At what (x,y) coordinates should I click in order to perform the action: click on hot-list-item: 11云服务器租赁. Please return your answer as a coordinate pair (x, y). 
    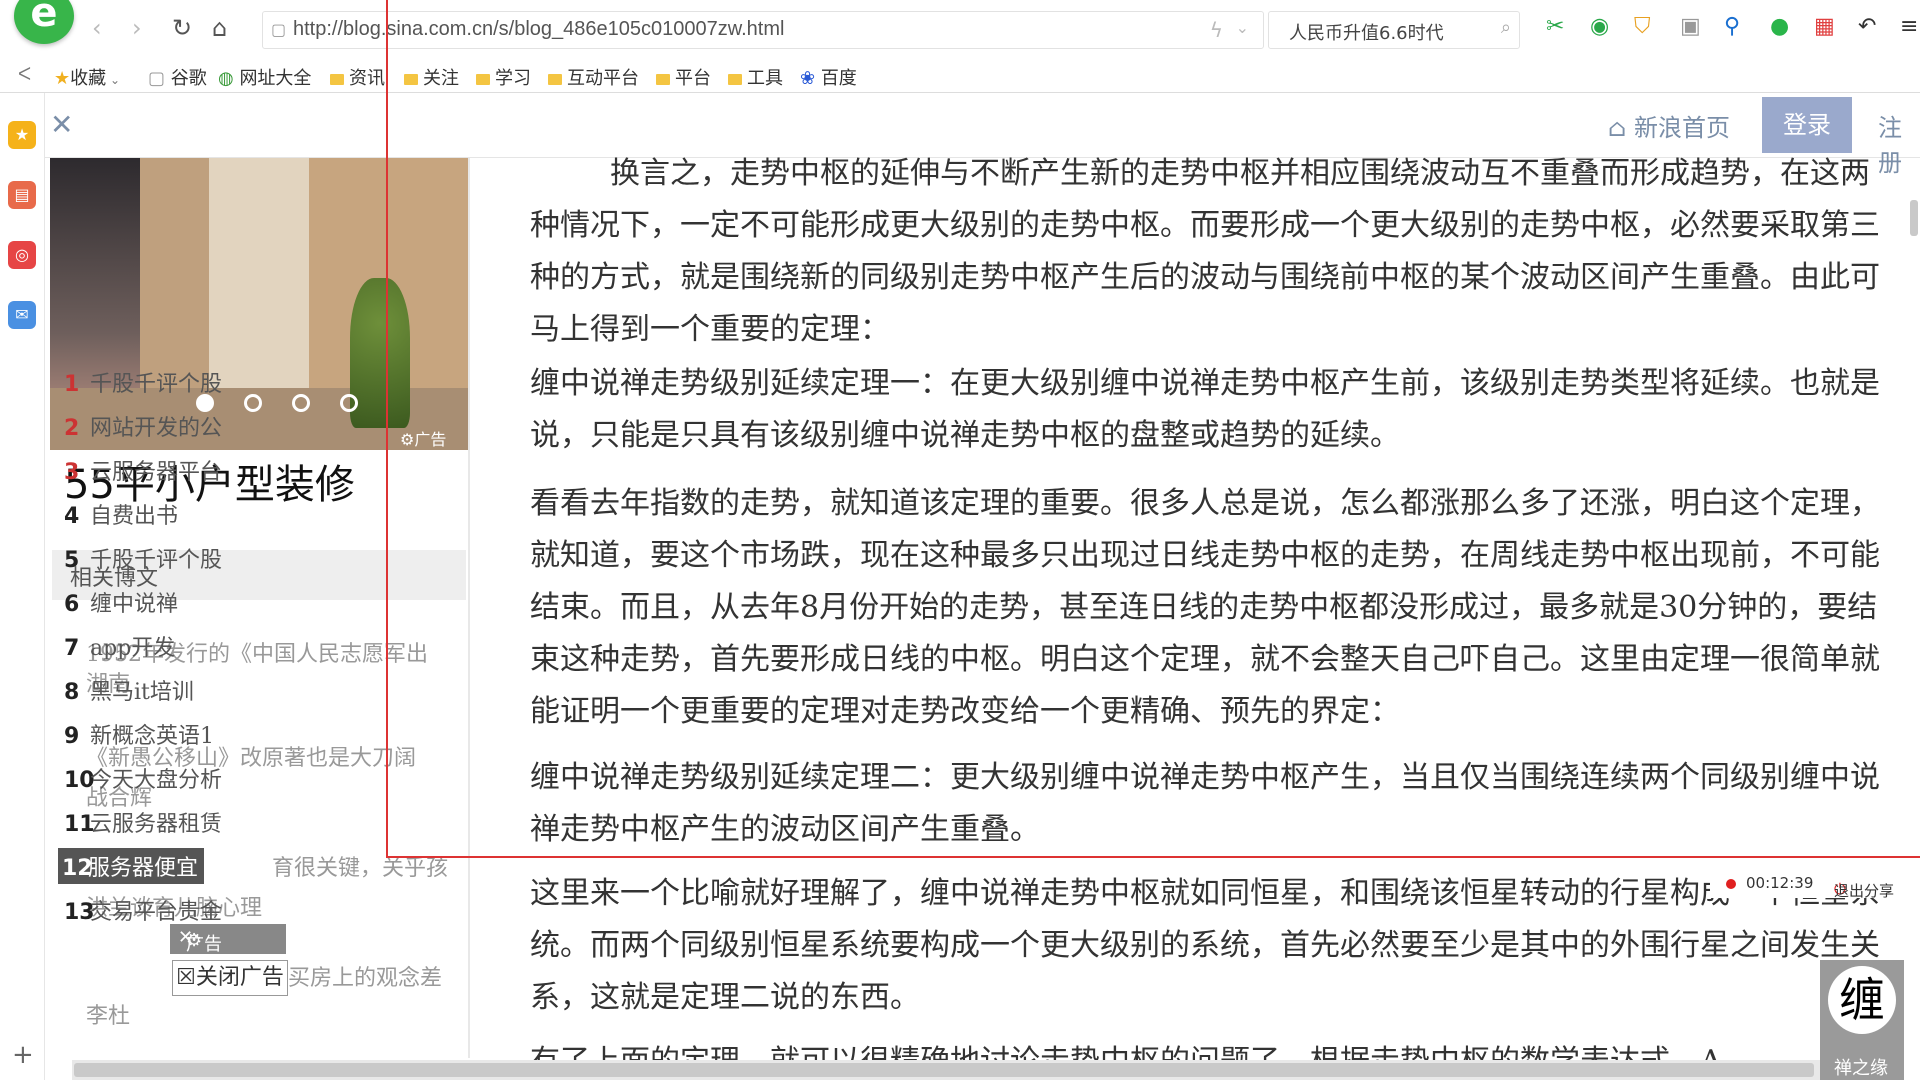
    Looking at the image, I should click on (143, 822).